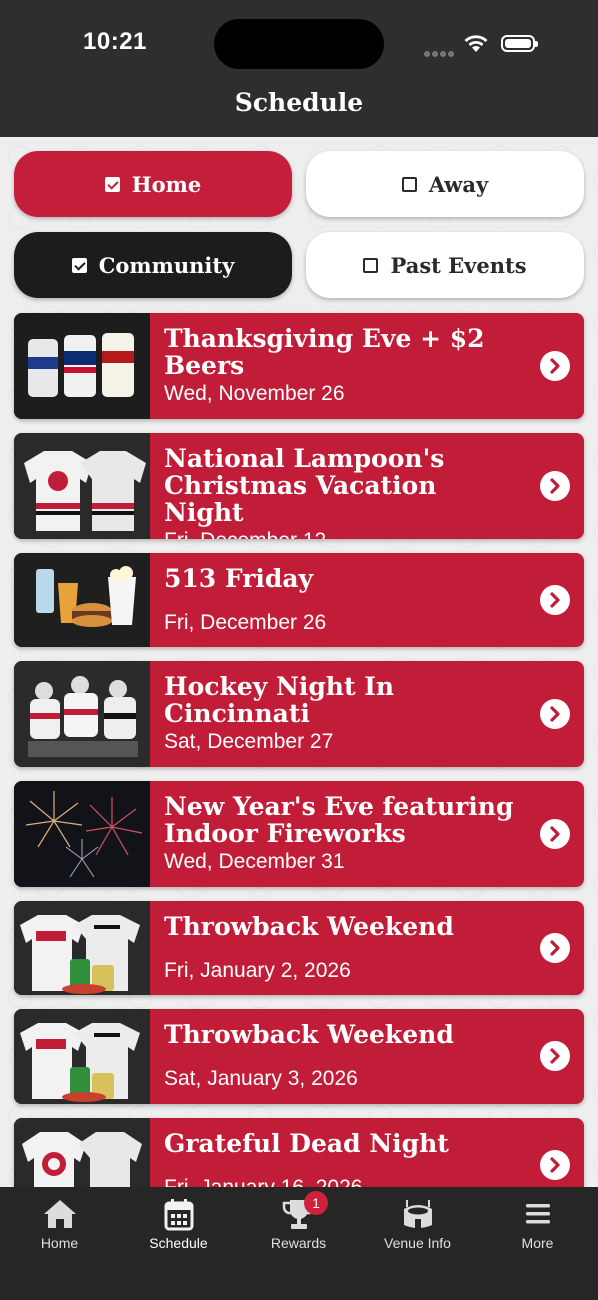 The image size is (598, 1300). Describe the element at coordinates (299, 102) in the screenshot. I see `page-title: Schedule` at that location.